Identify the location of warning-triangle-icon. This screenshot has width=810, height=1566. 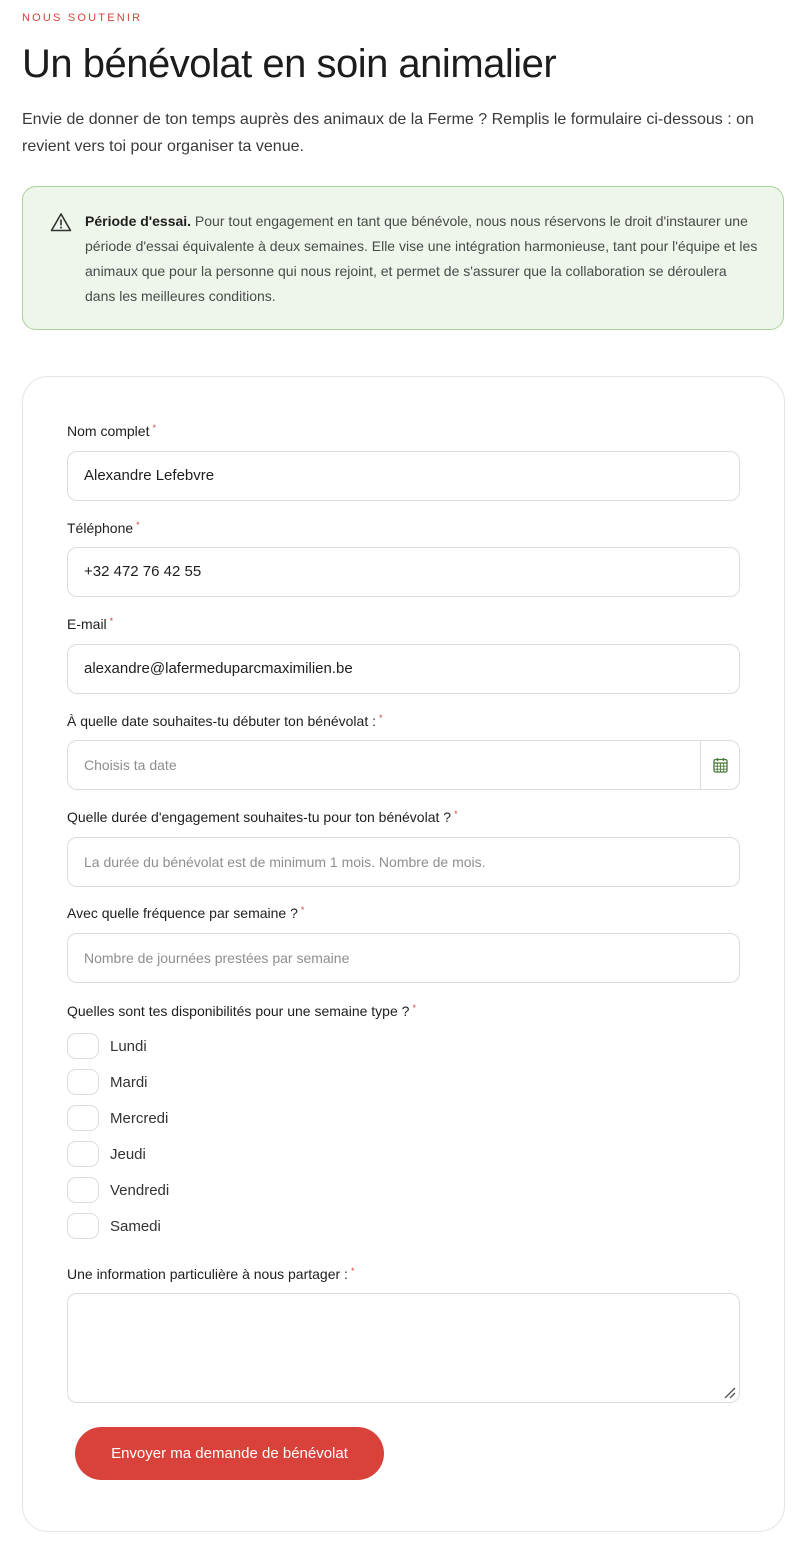
(61, 222).